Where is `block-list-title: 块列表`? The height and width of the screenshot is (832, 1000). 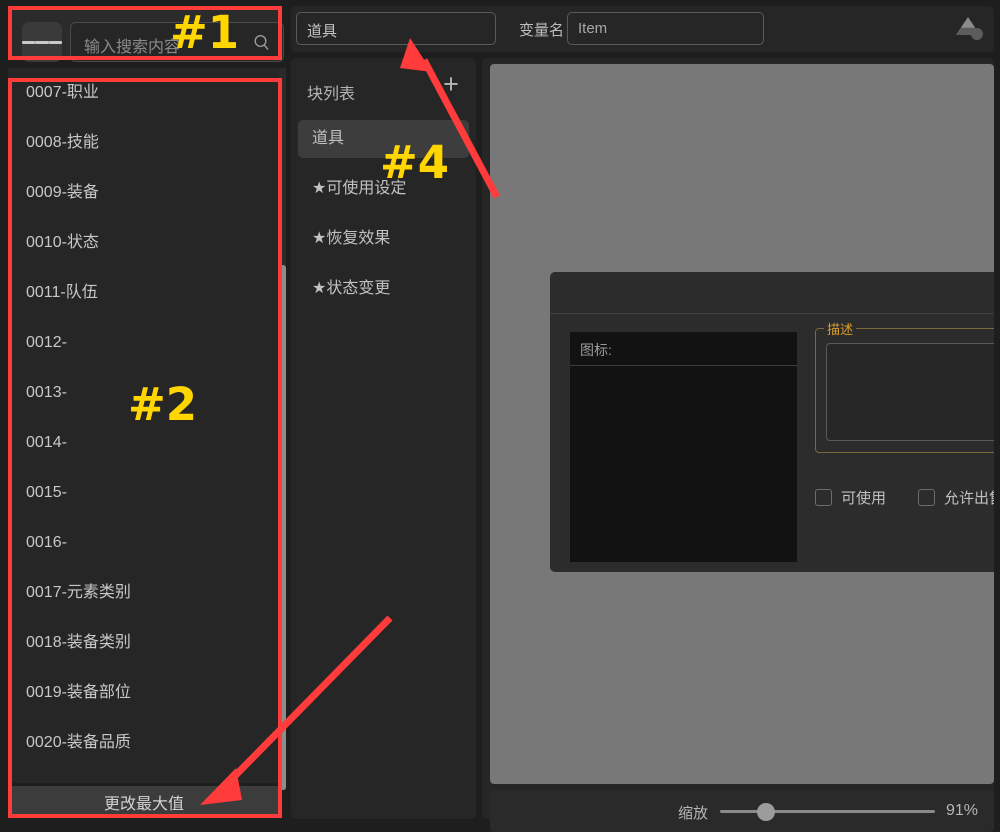 block-list-title: 块列表 is located at coordinates (331, 94).